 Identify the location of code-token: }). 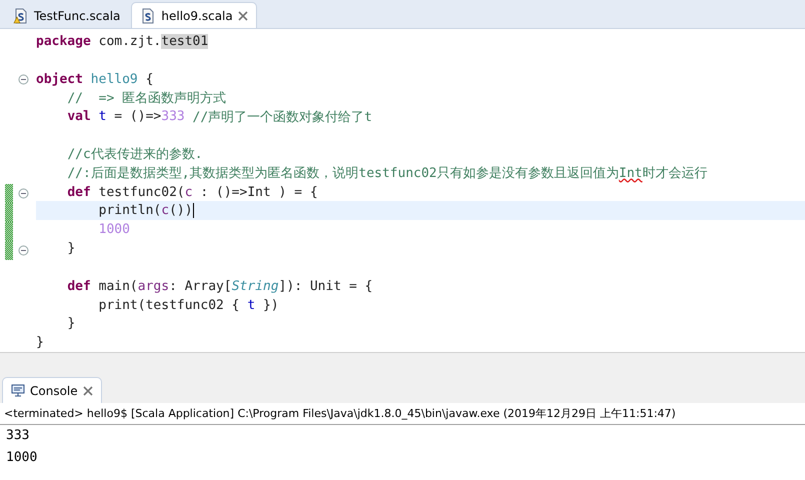
(270, 305).